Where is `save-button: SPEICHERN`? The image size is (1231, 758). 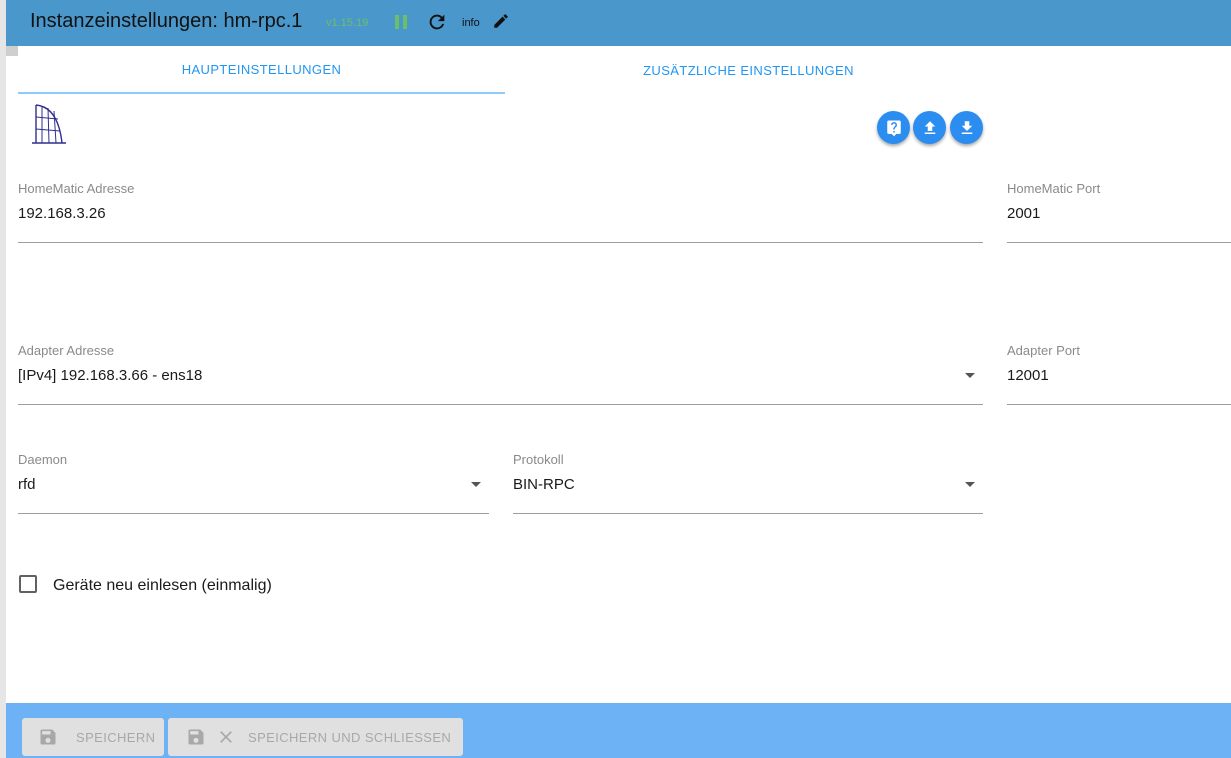 save-button: SPEICHERN is located at coordinates (93, 737).